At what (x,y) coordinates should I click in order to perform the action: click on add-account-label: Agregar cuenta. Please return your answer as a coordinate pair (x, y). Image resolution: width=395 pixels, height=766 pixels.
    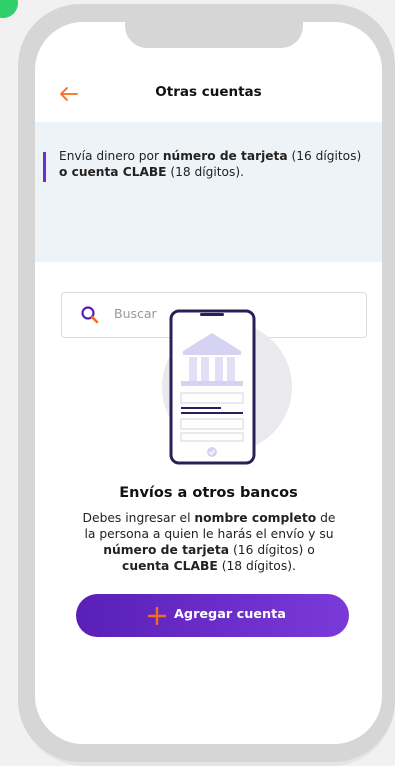
    Looking at the image, I should click on (230, 614).